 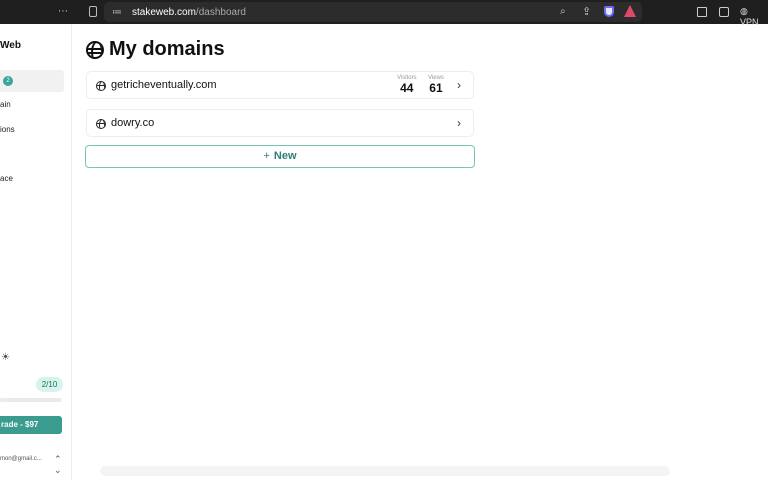 What do you see at coordinates (49, 384) in the screenshot?
I see `usage-badge: 2/10` at bounding box center [49, 384].